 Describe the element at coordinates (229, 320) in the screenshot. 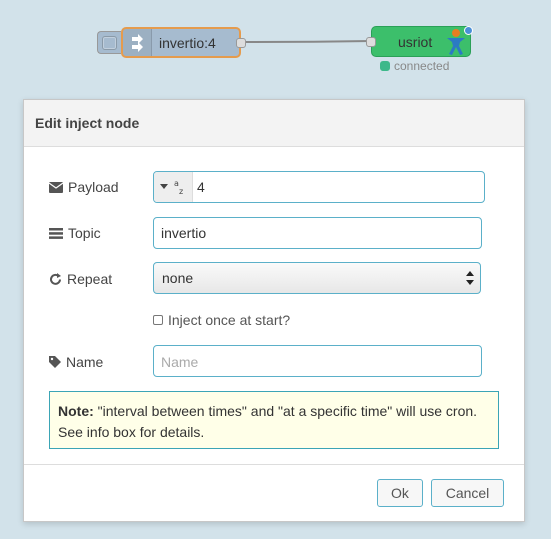

I see `inject-once-label: Inject once at start?` at that location.